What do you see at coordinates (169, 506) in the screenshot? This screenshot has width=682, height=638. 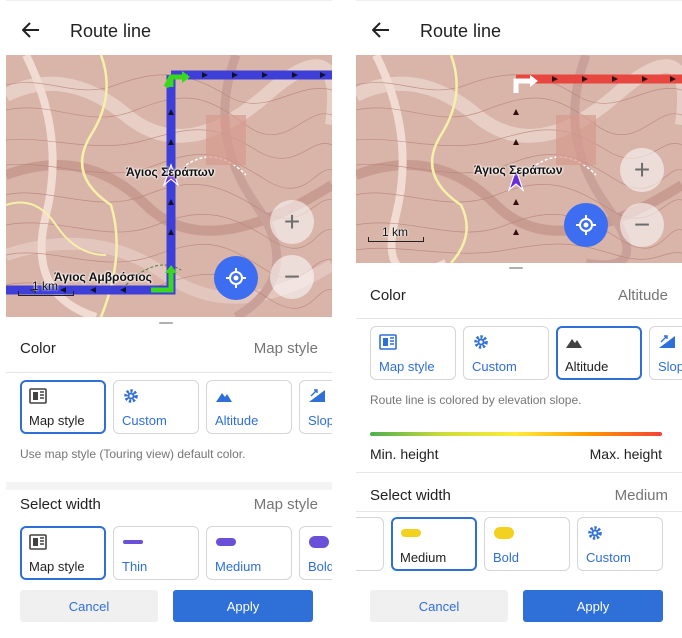 I see `width-row: Select width Map style` at bounding box center [169, 506].